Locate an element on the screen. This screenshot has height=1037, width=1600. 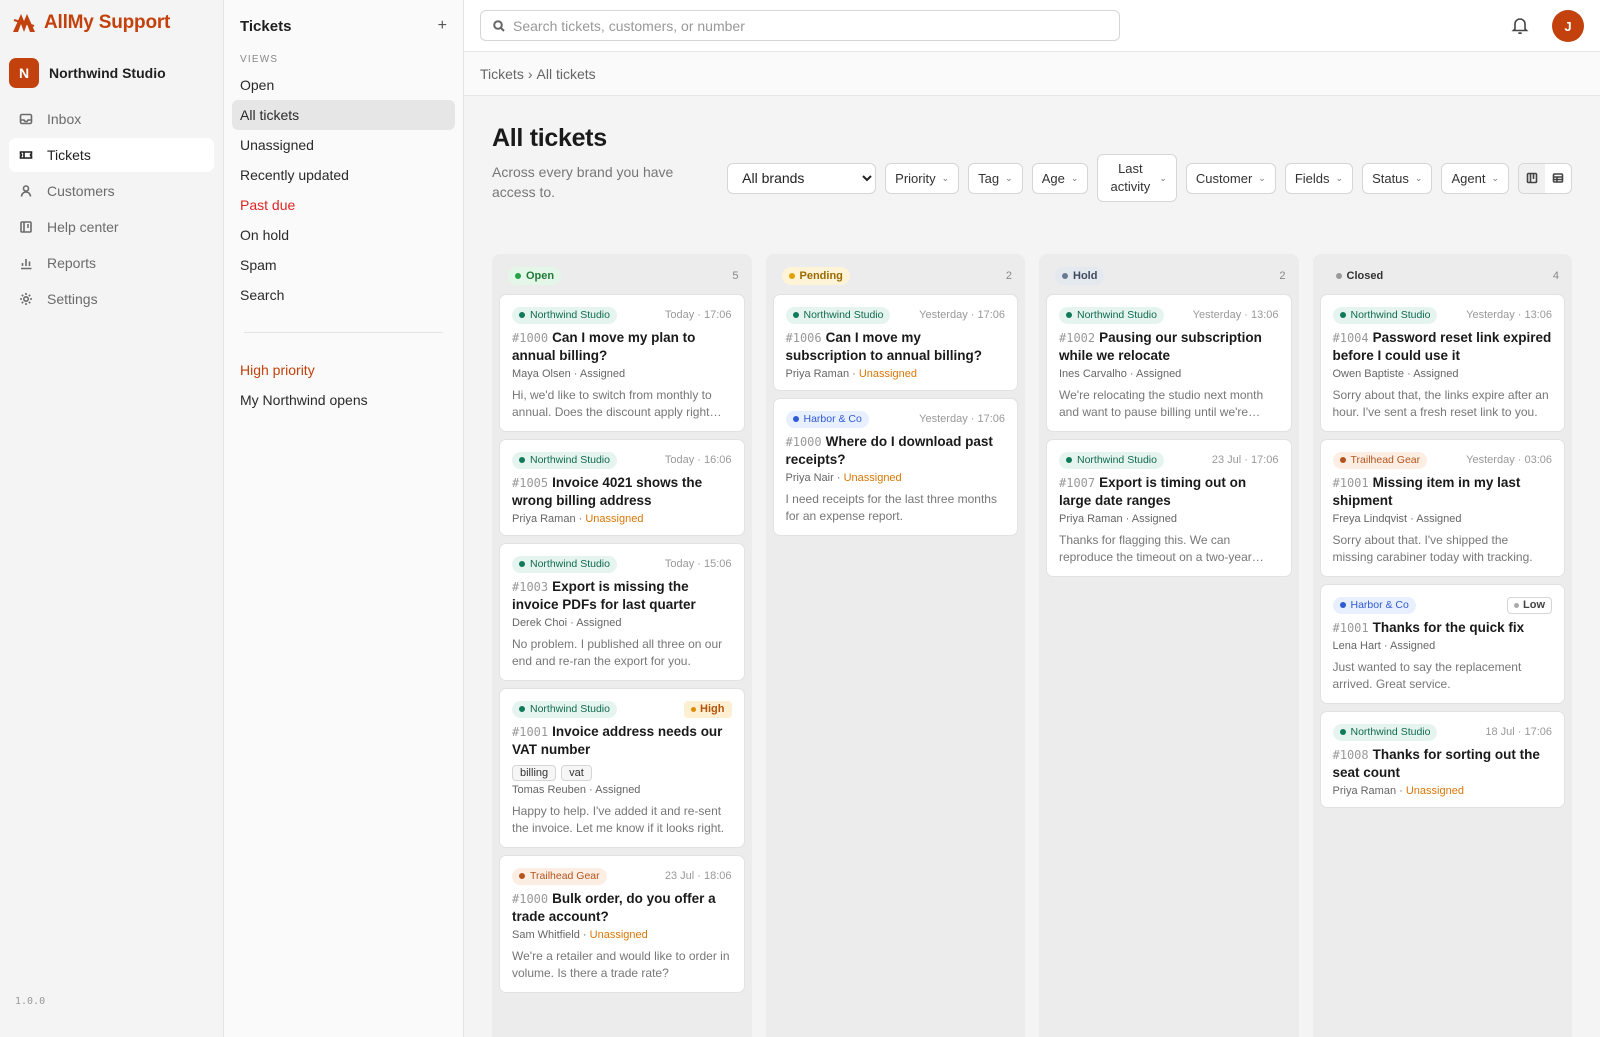
status-badge: Closed is located at coordinates (1360, 276).